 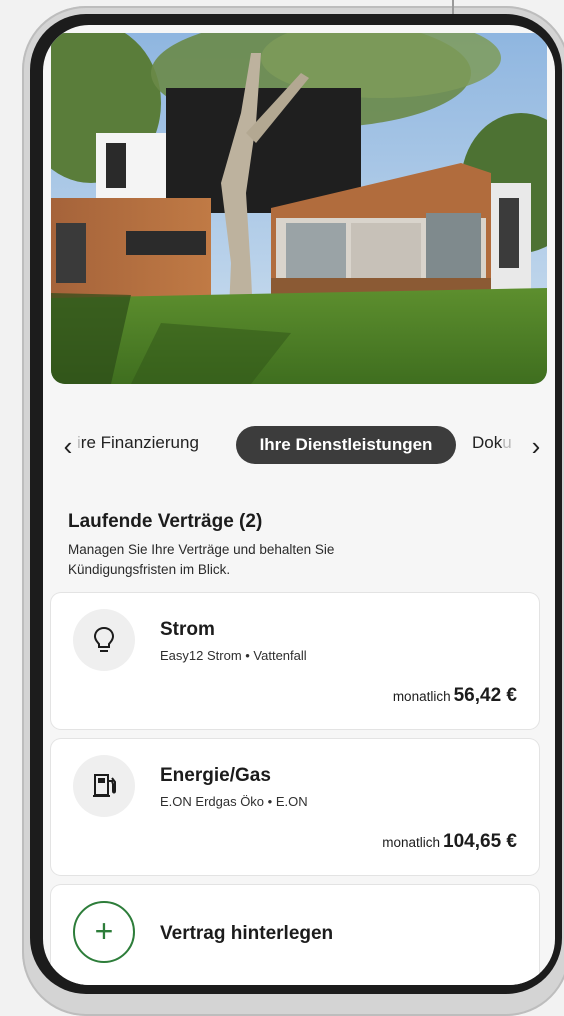 What do you see at coordinates (138, 443) in the screenshot?
I see `tab-finanzierung: ire Finanzierung` at bounding box center [138, 443].